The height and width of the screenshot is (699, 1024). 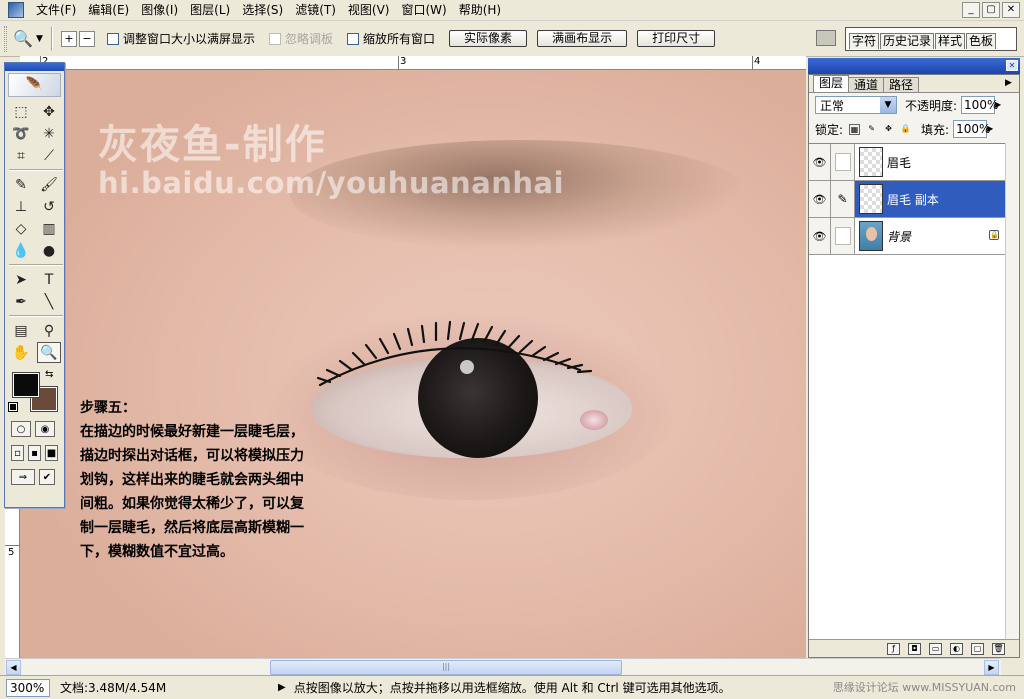 What do you see at coordinates (26, 385) in the screenshot?
I see `foreground-color-swatch` at bounding box center [26, 385].